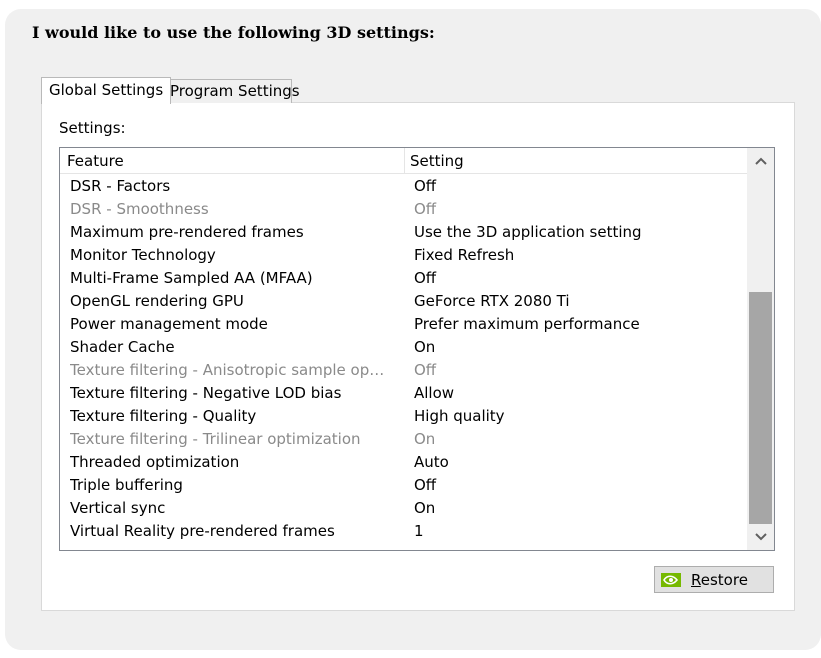  What do you see at coordinates (459, 416) in the screenshot?
I see `setting-cell: High quality` at bounding box center [459, 416].